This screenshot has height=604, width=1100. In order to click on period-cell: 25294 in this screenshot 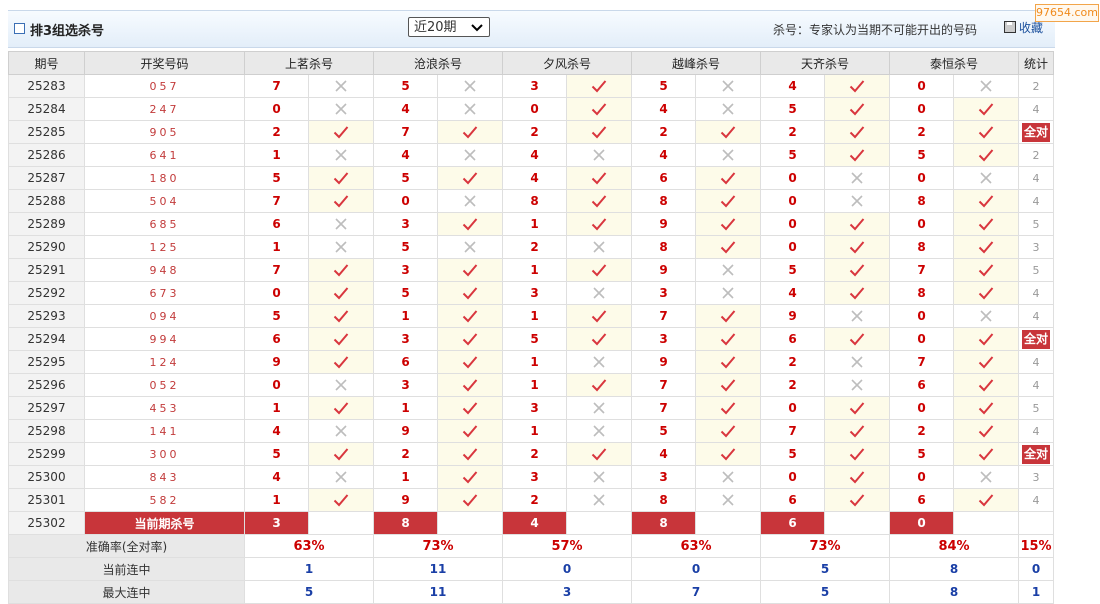, I will do `click(46, 339)`.